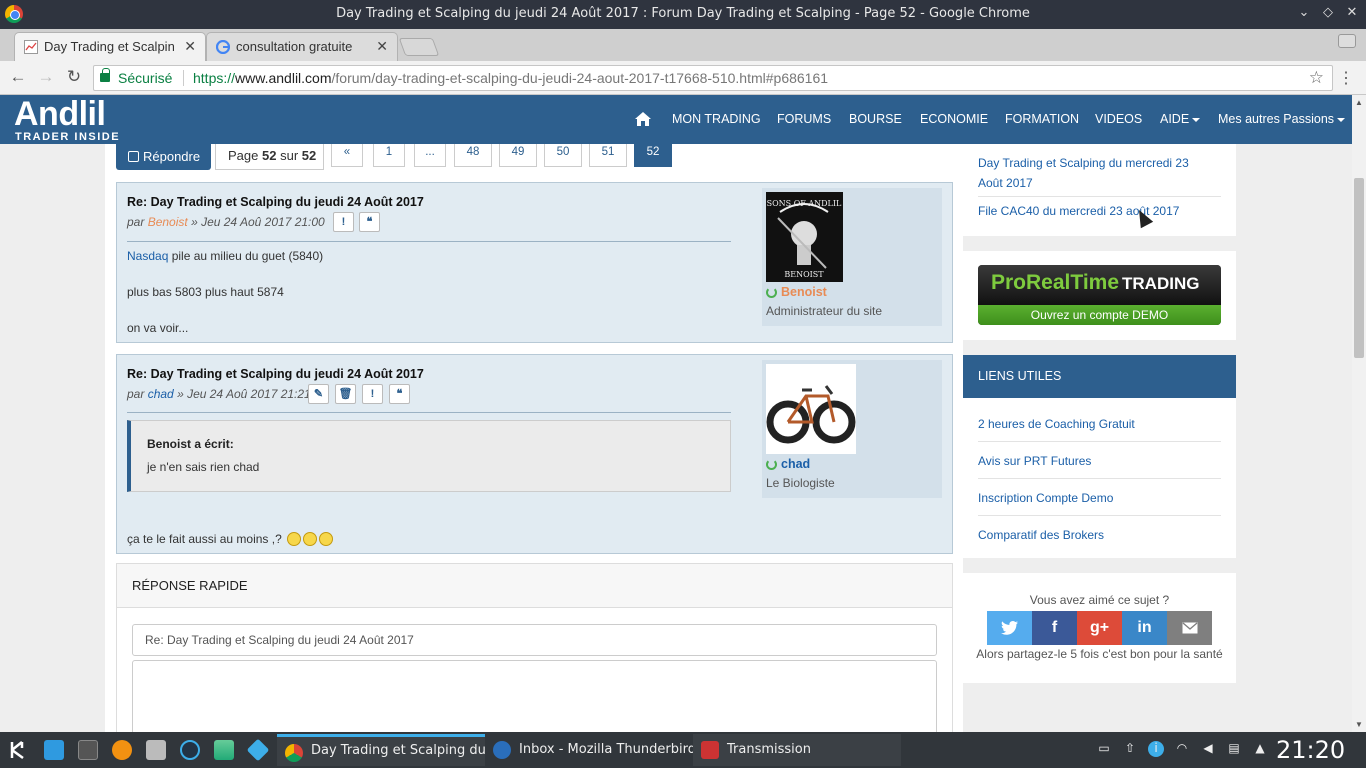 The height and width of the screenshot is (768, 1366). Describe the element at coordinates (1118, 119) in the screenshot. I see `nav-videos: VIDEOS` at that location.